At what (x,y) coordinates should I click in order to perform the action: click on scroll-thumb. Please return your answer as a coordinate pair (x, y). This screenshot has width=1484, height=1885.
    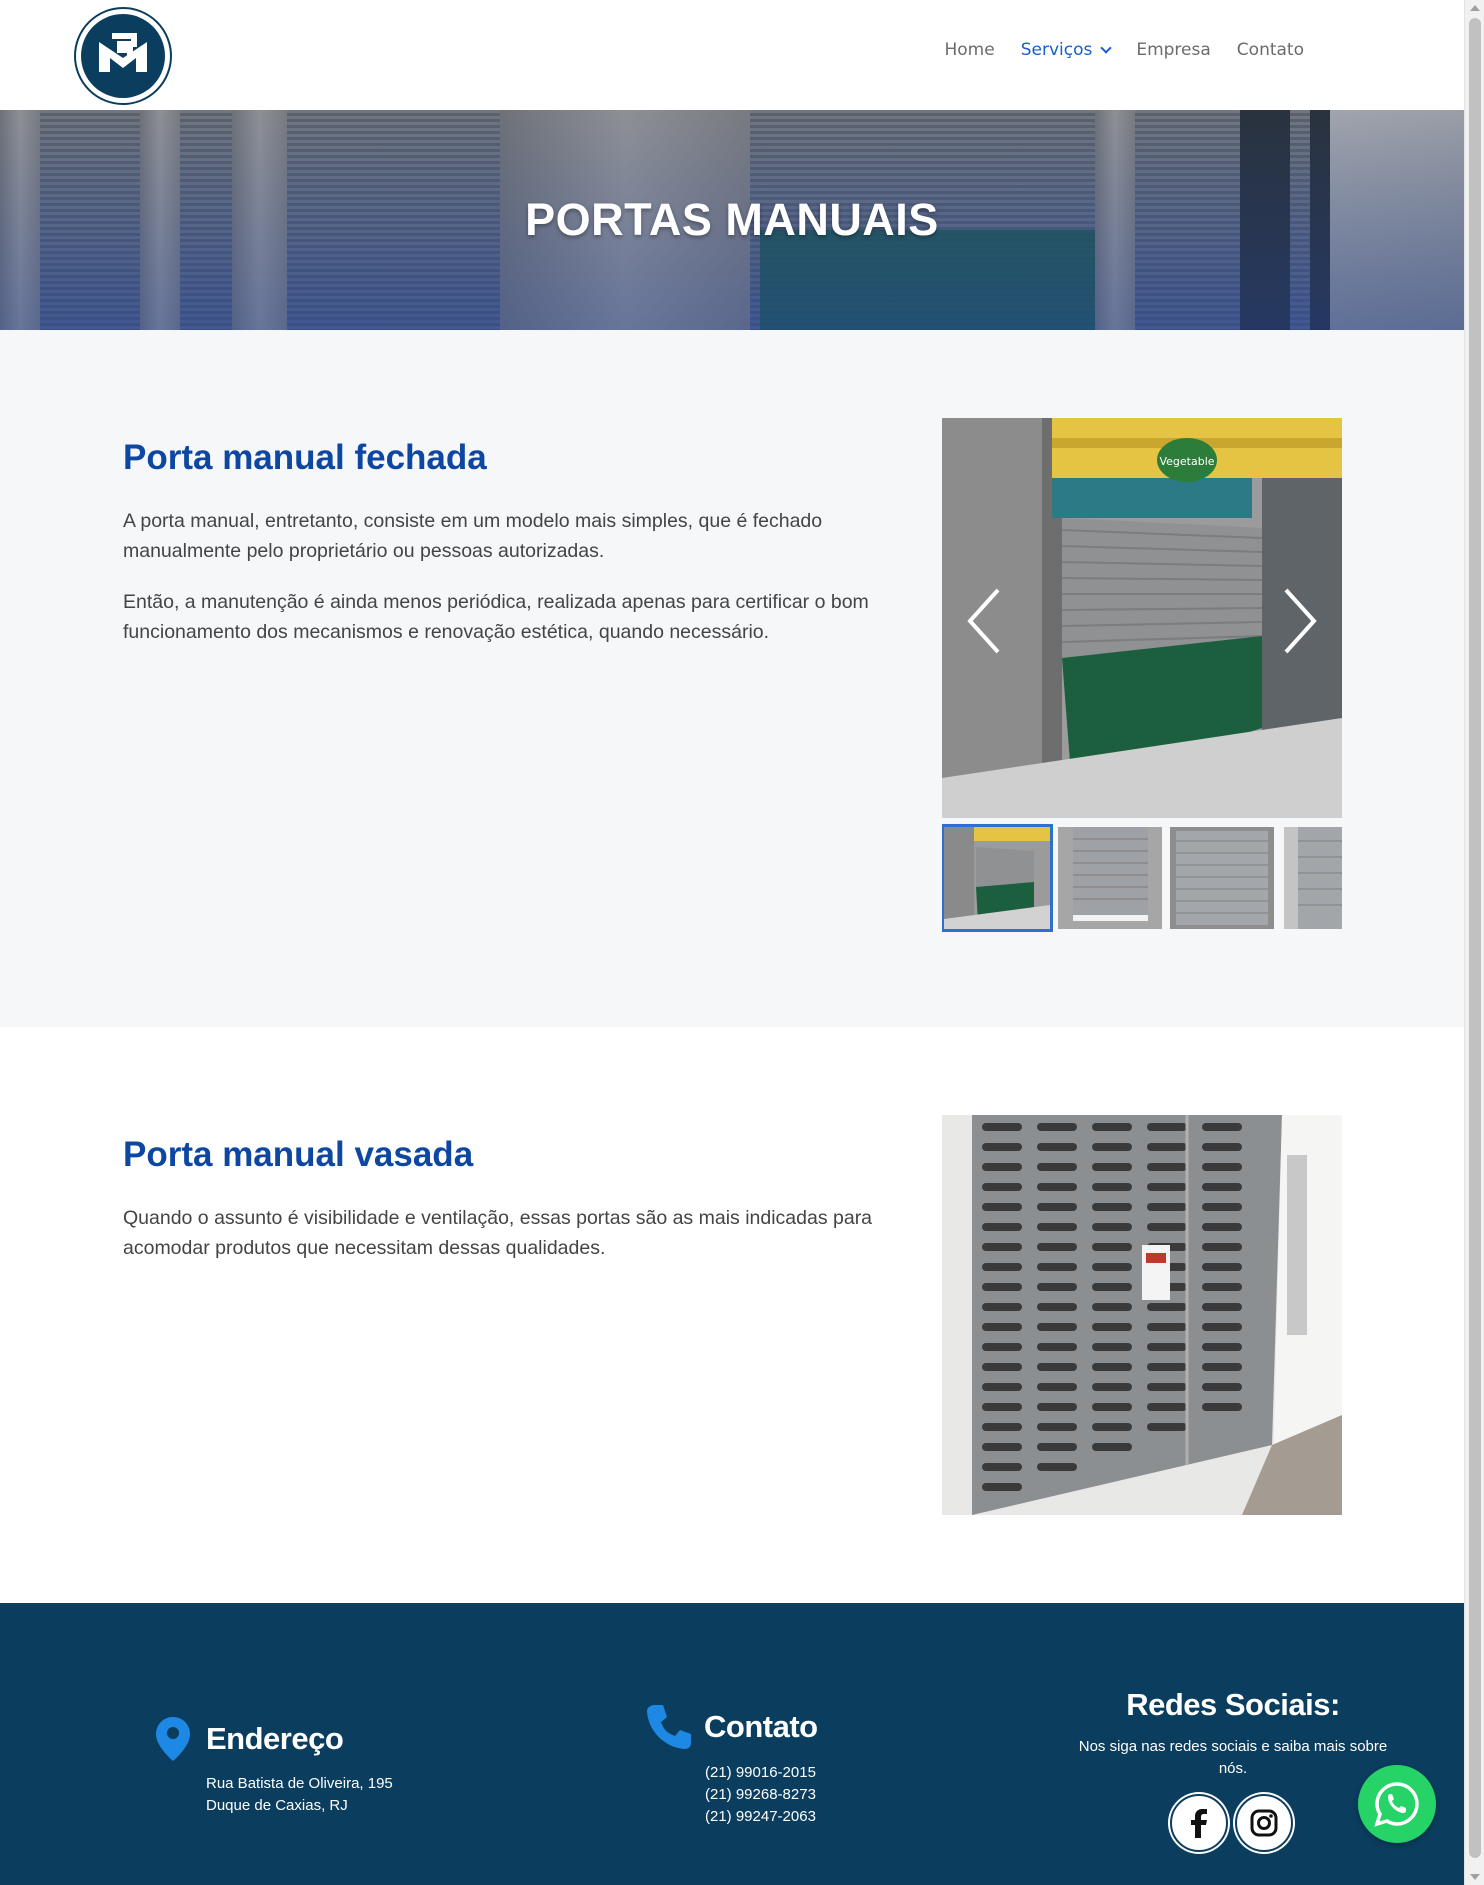
    Looking at the image, I should click on (1475, 938).